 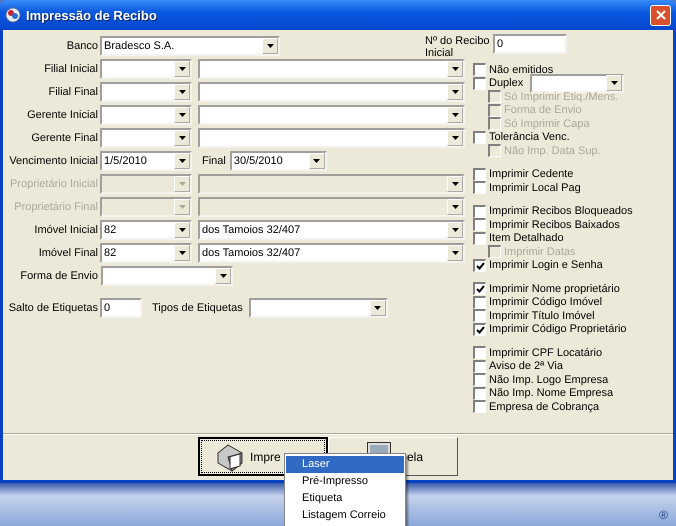 I want to click on field-label: Salto de Etiquetas, so click(x=53, y=308).